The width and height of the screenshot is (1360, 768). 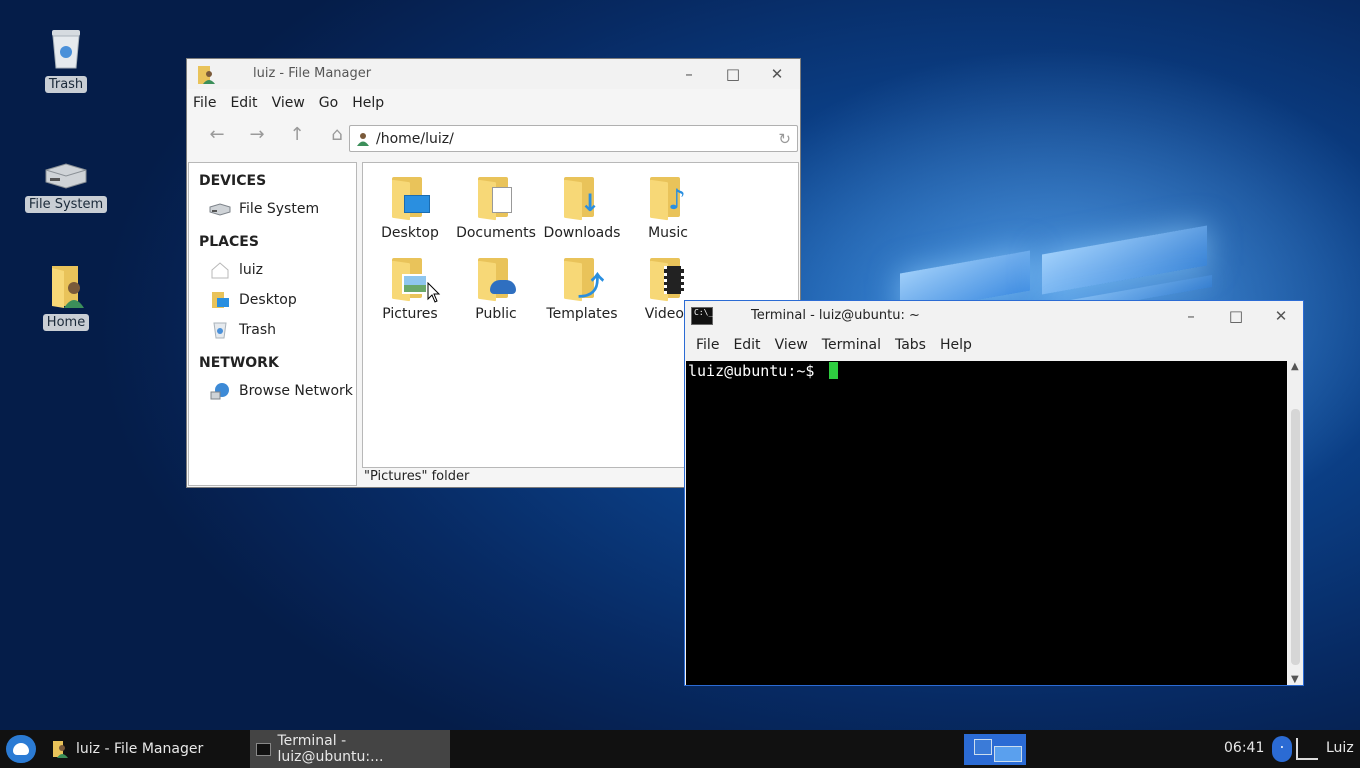 I want to click on xfce-mouse-icon, so click(x=21, y=749).